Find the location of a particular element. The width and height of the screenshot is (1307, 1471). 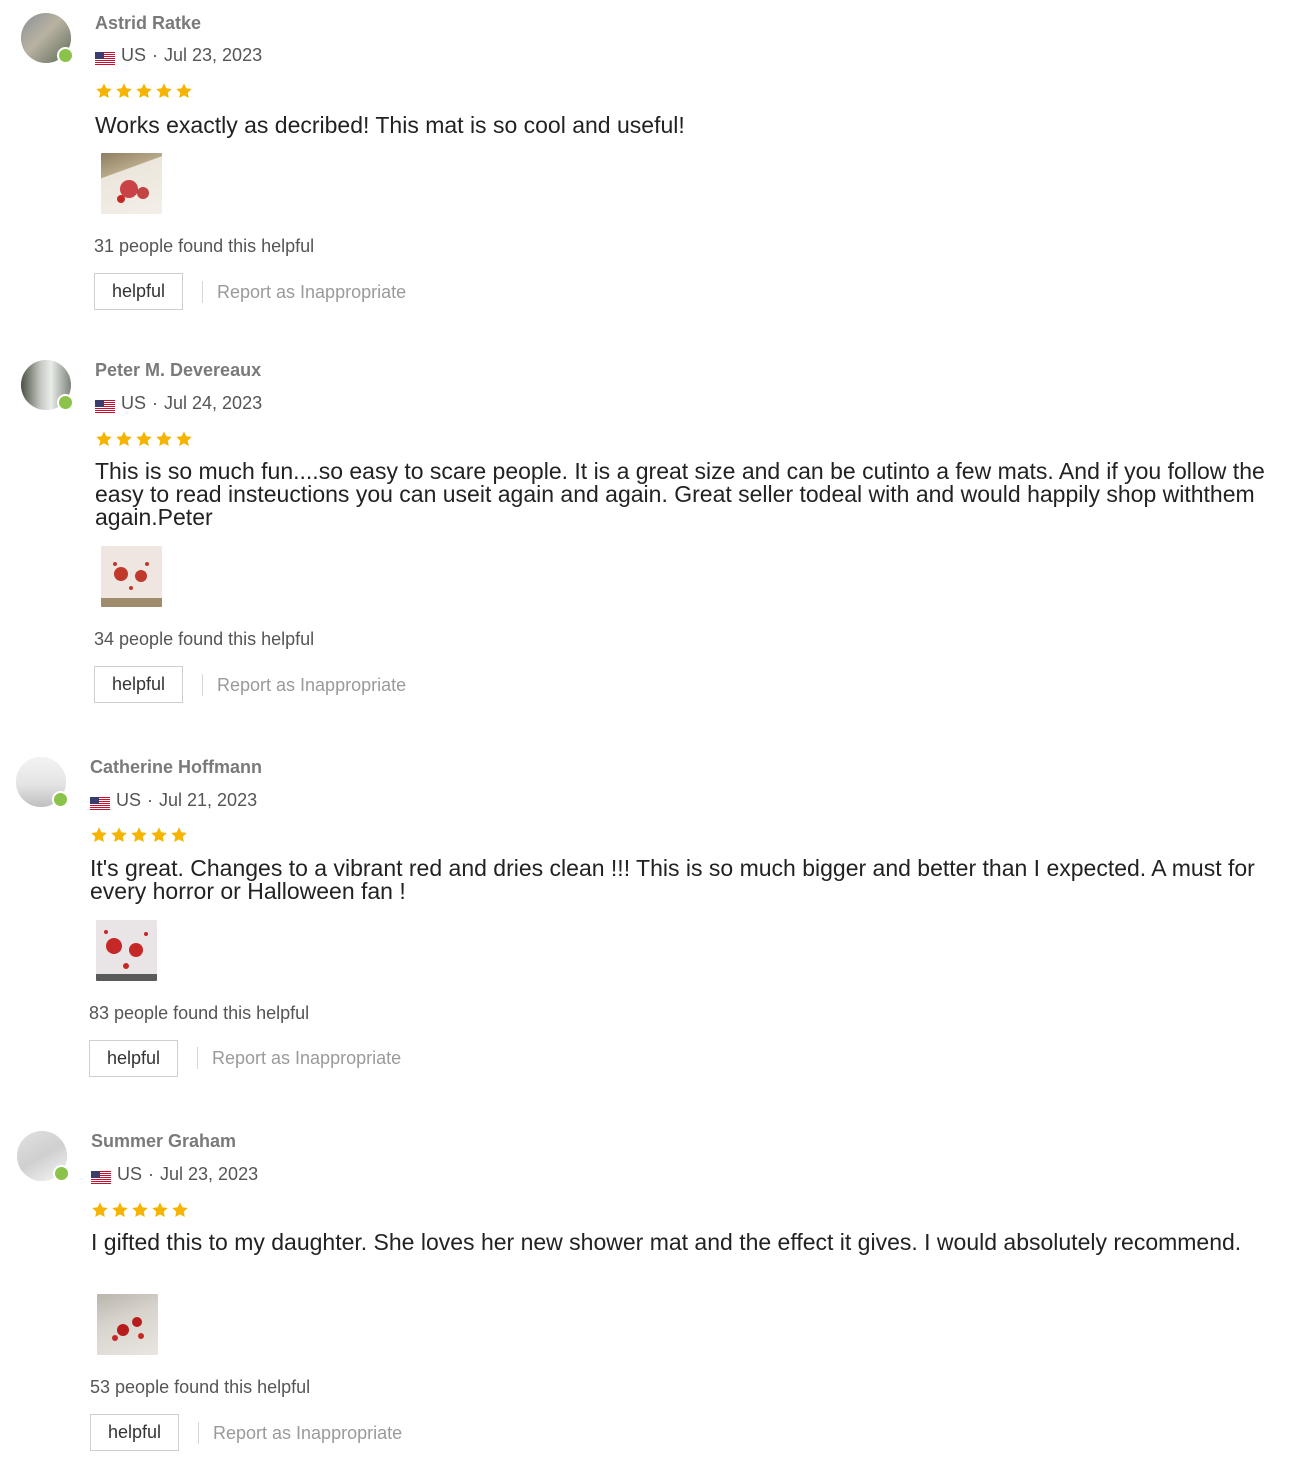

reviewer-name: Catherine Hoffmann is located at coordinates (176, 767).